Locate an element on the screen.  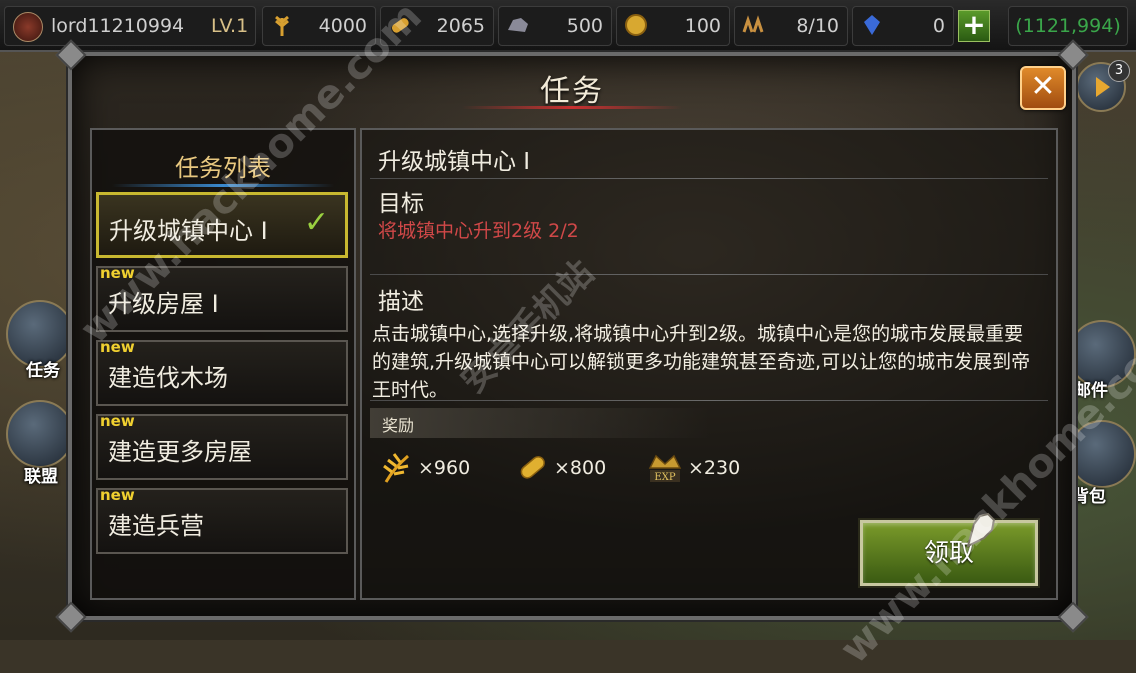
reward-exp: EXP ×230 is located at coordinates (693, 468).